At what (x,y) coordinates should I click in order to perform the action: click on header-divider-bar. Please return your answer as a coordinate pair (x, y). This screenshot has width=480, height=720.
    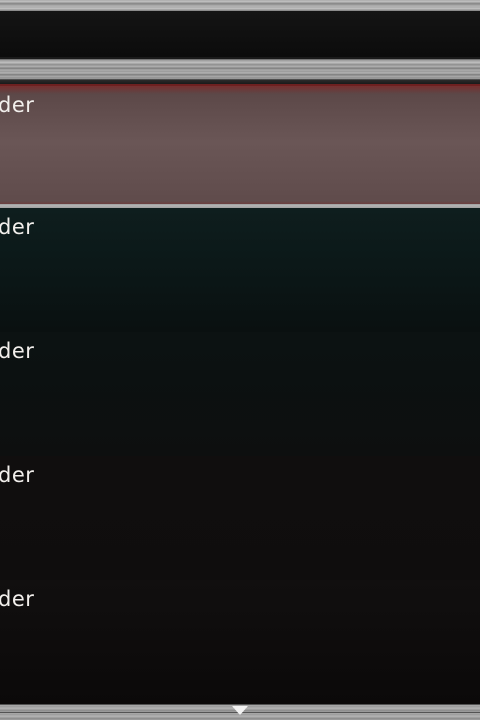
    Looking at the image, I should click on (240, 70).